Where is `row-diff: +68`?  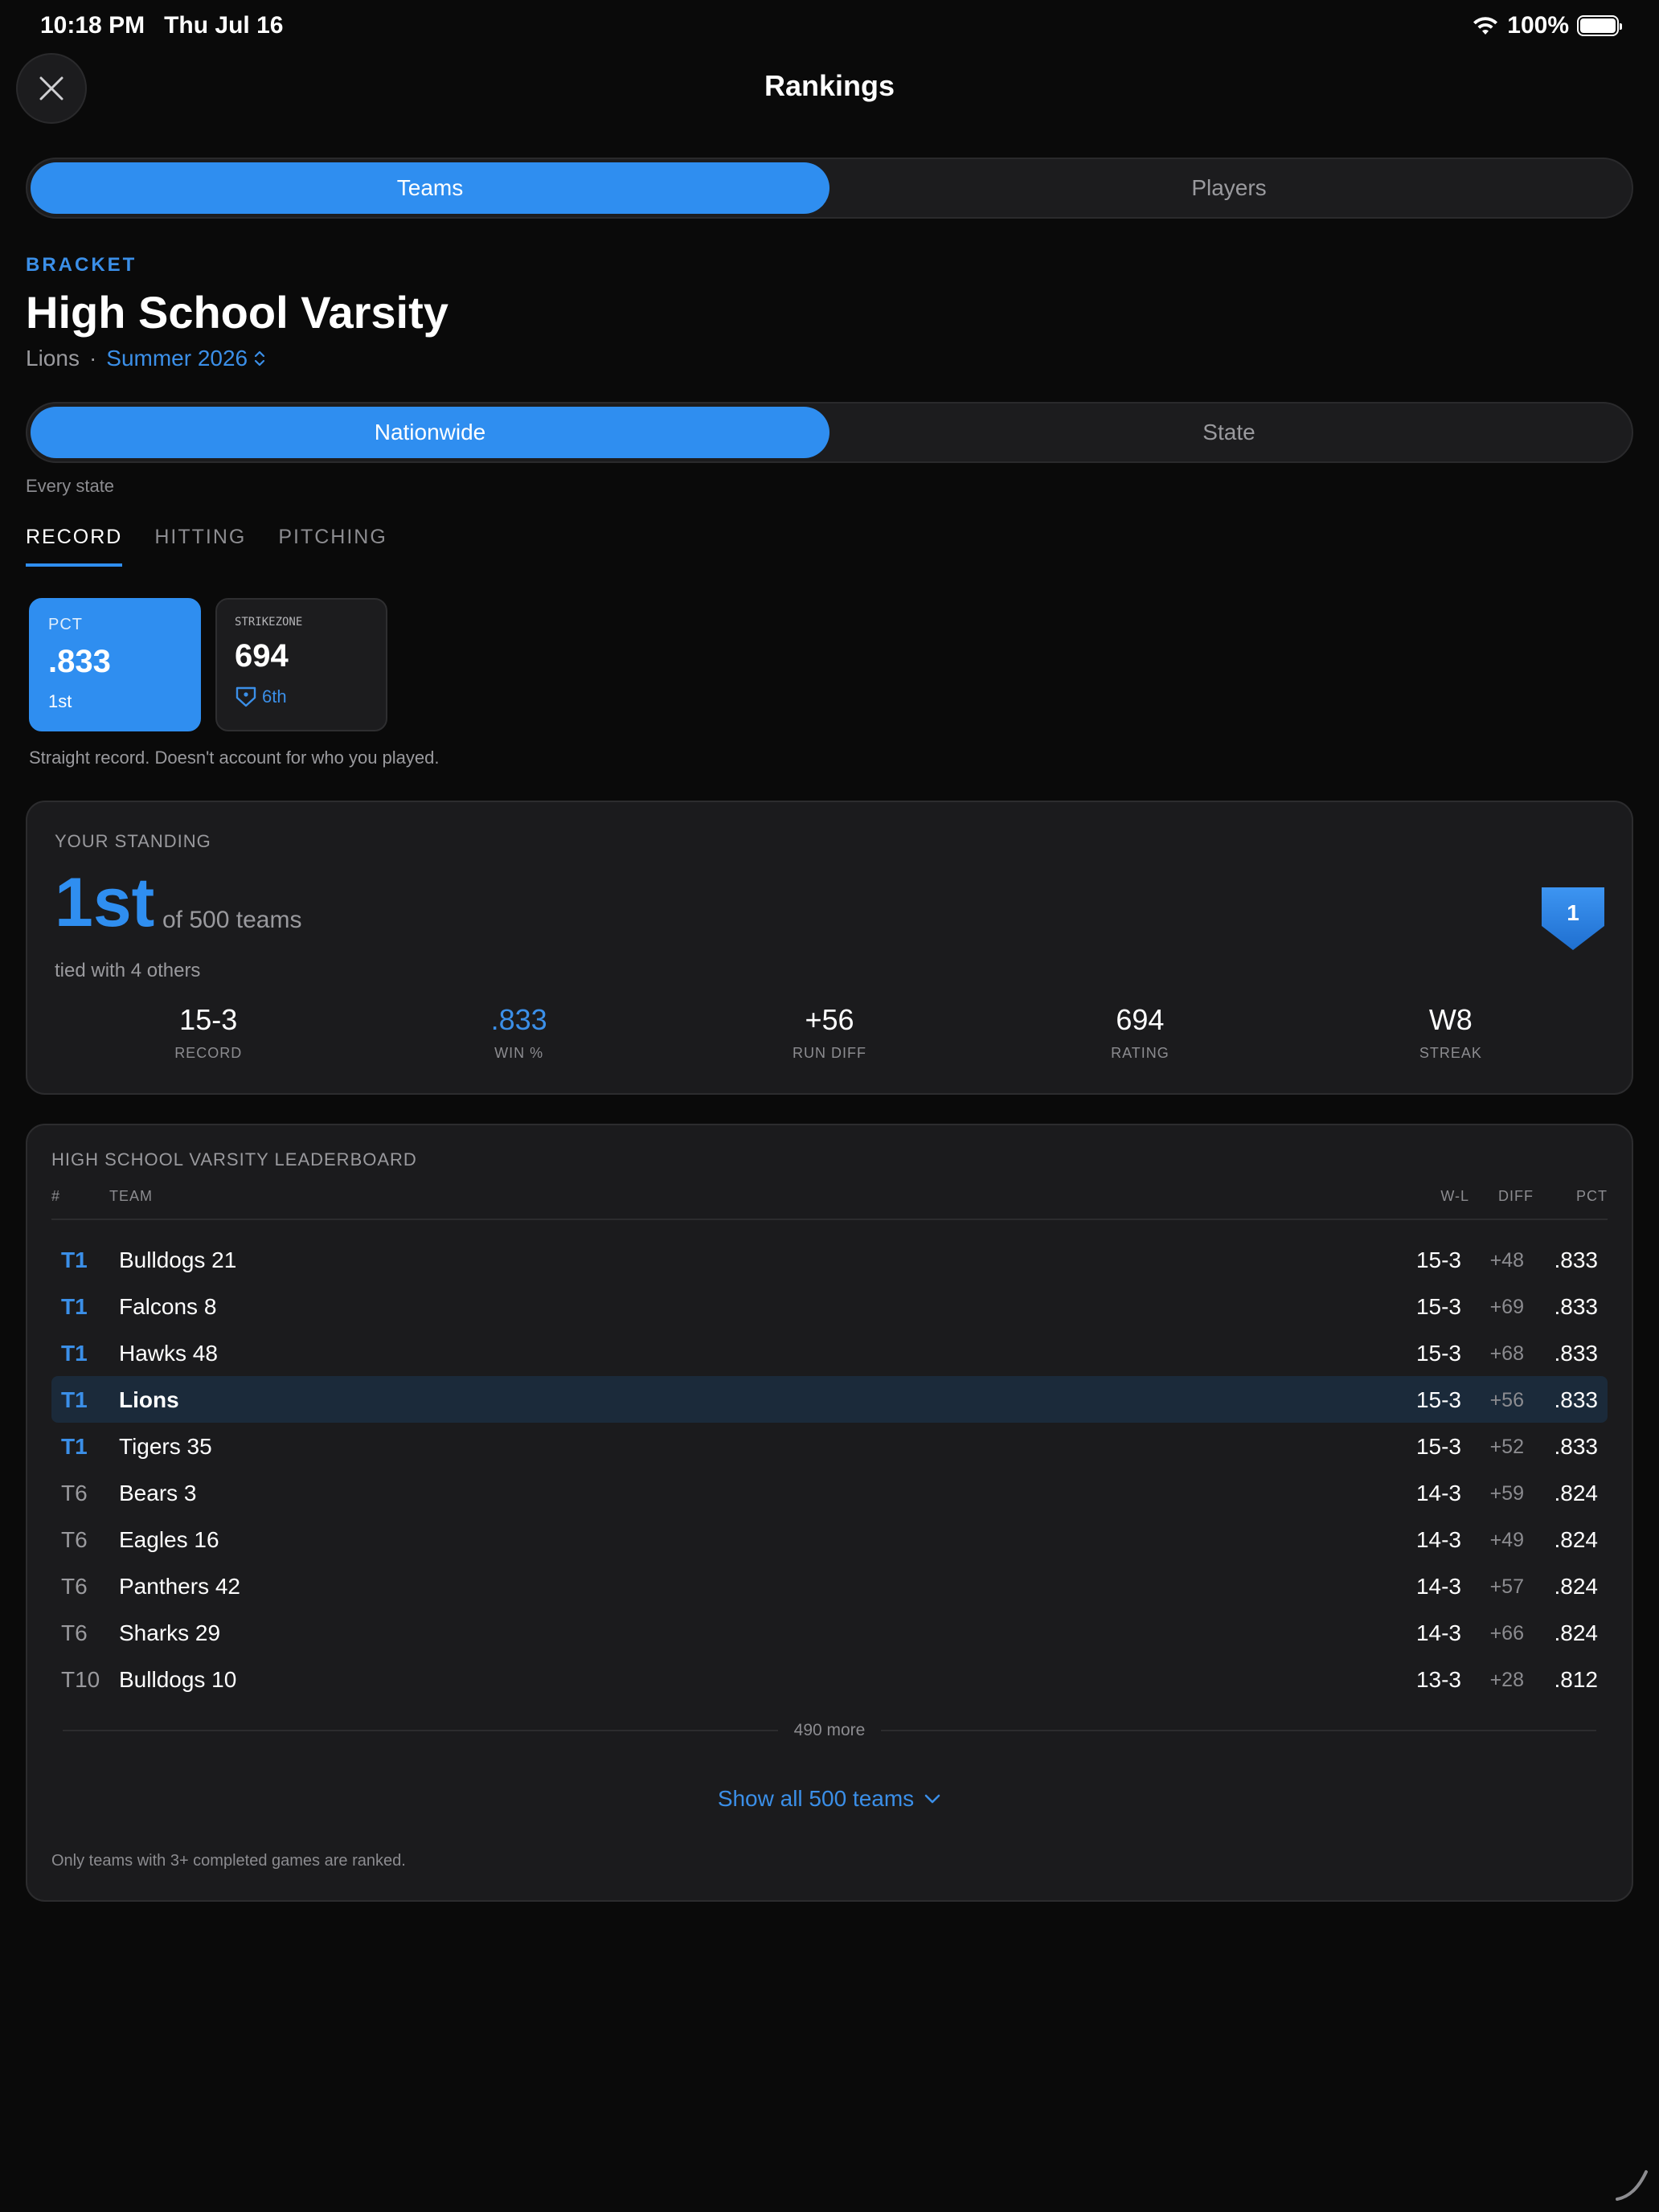
row-diff: +68 is located at coordinates (1506, 1353).